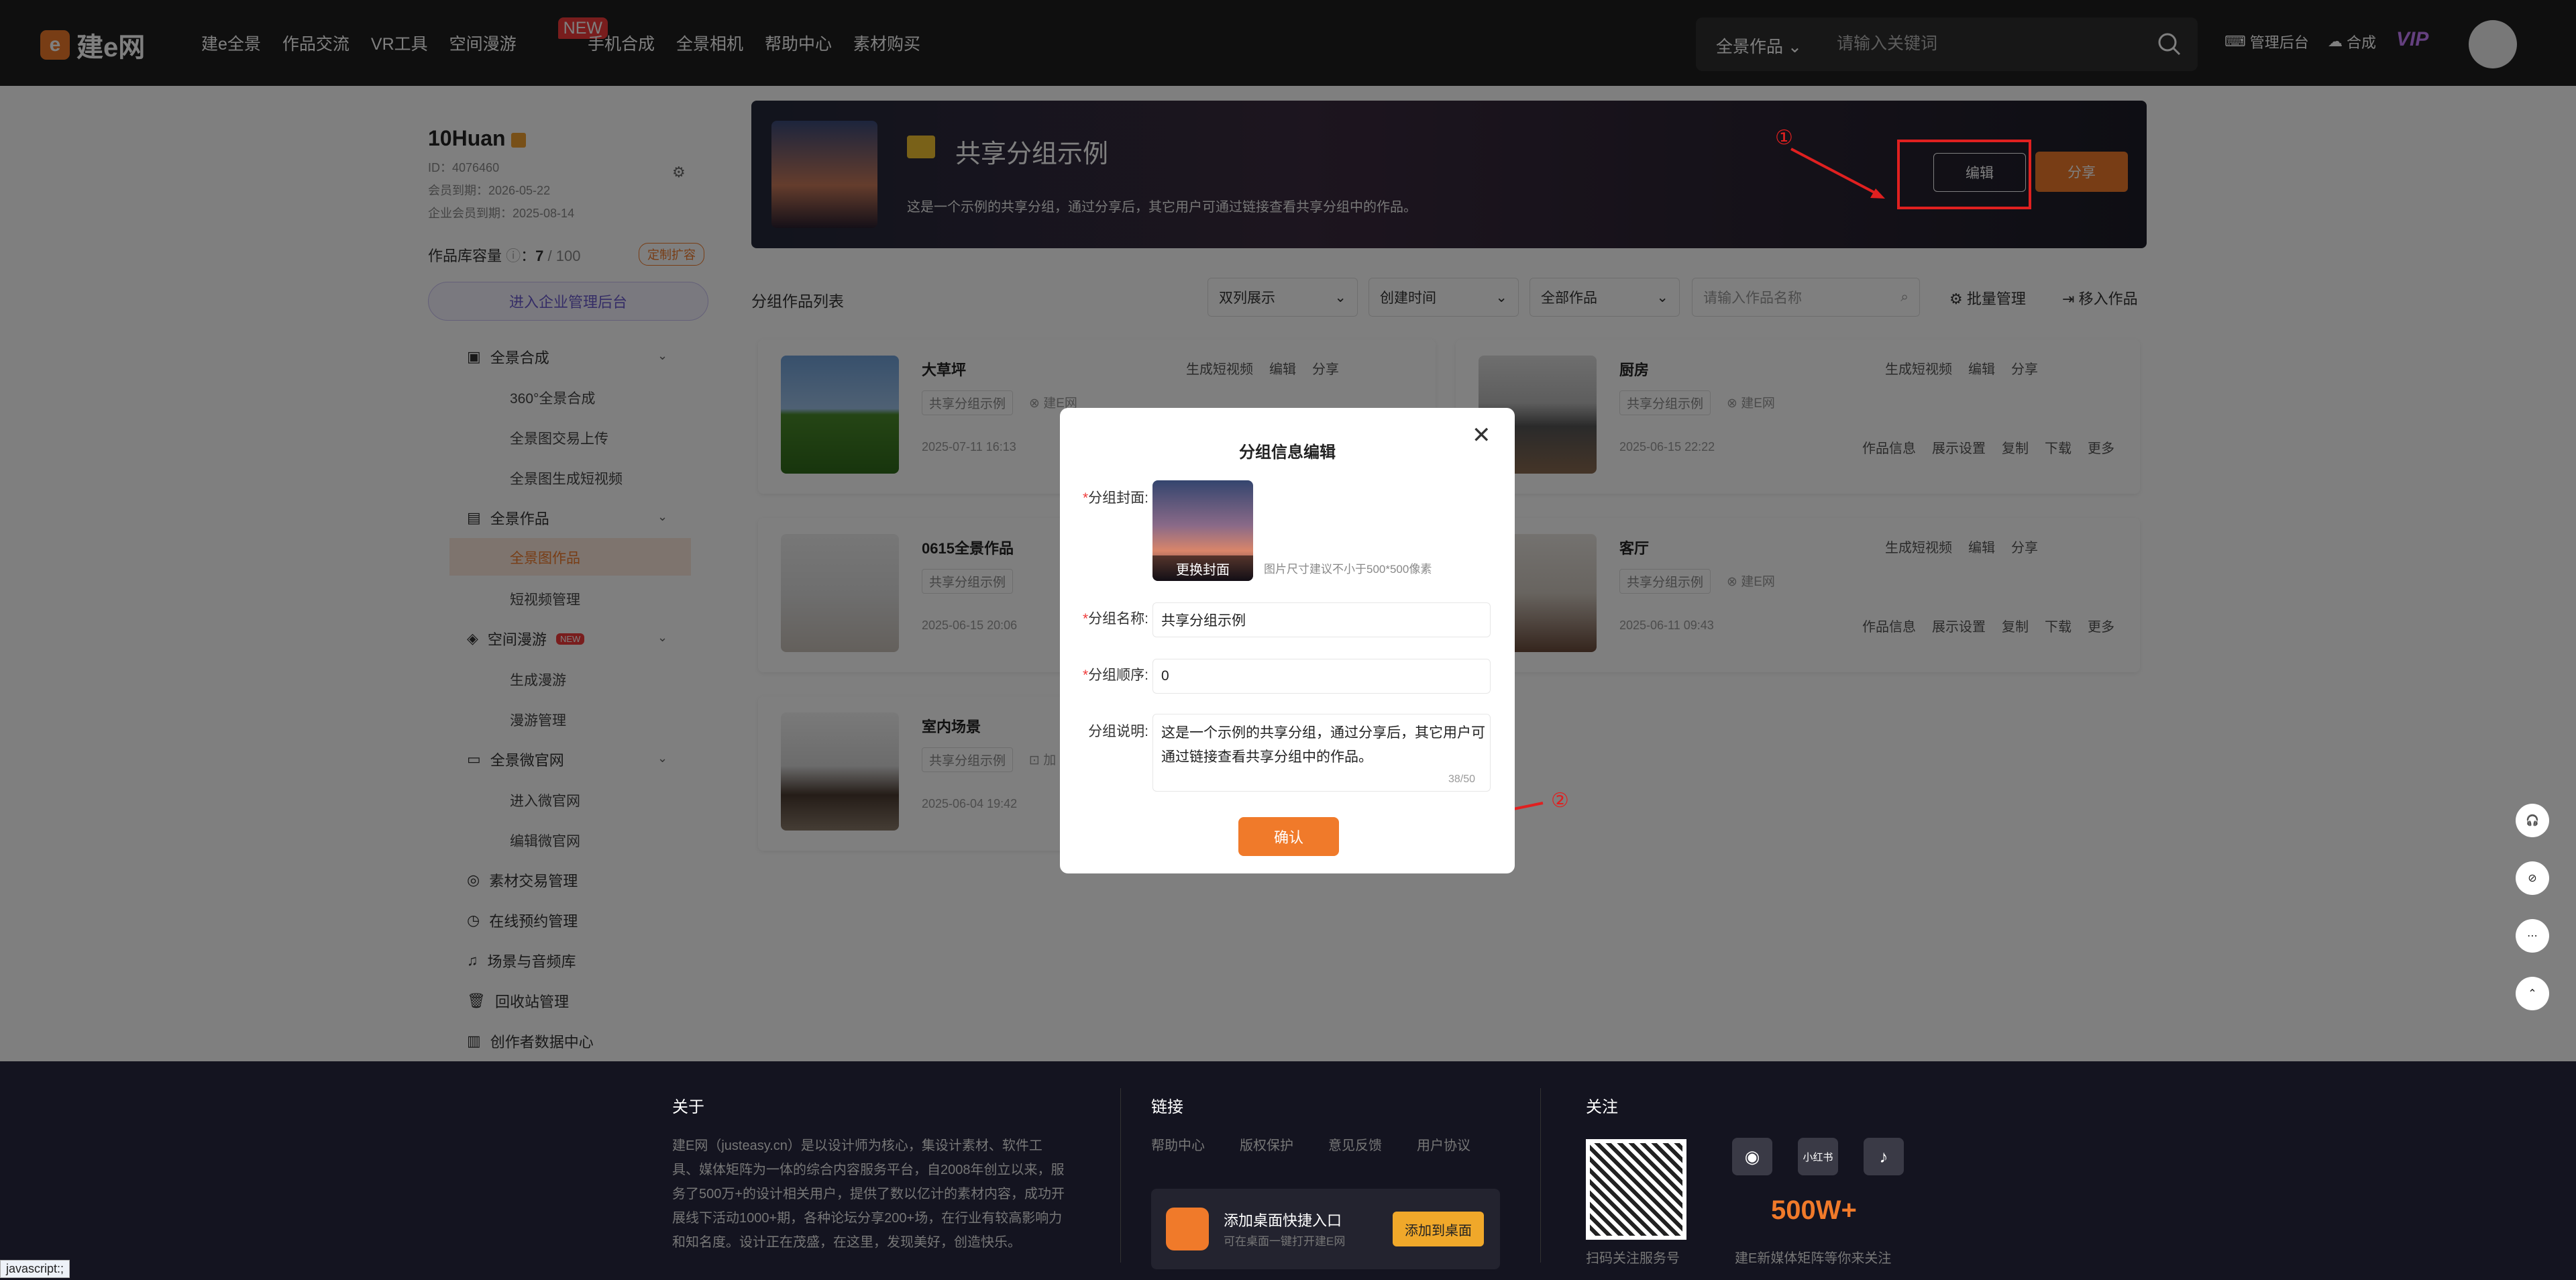 The image size is (2576, 1280). I want to click on cover-label: *分组封面:, so click(1111, 497).